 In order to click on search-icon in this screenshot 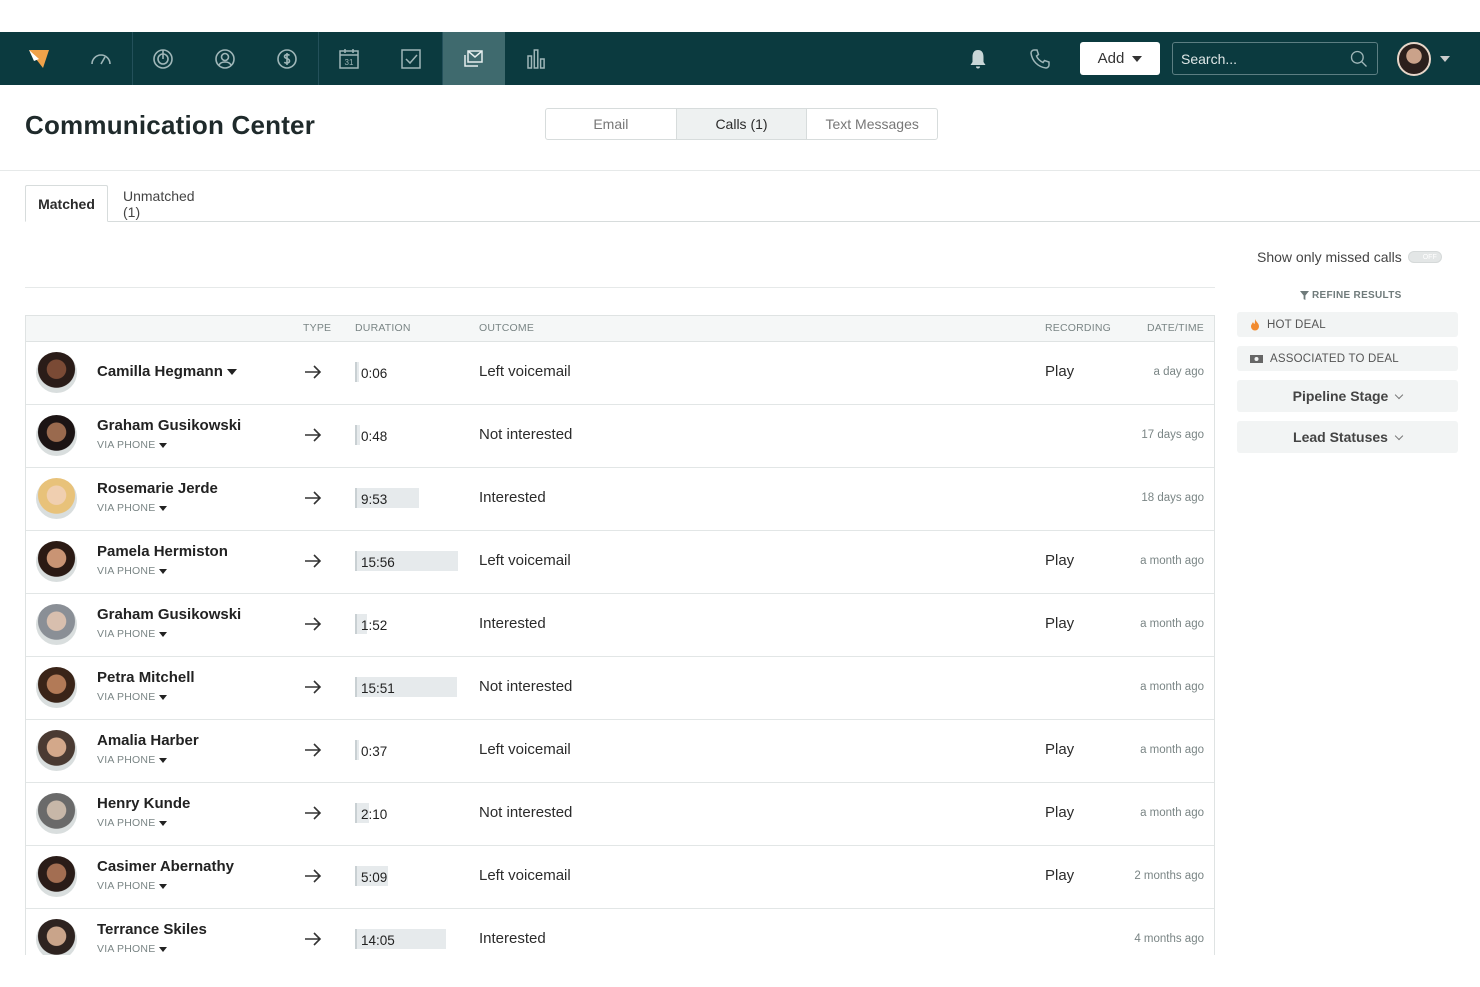, I will do `click(1359, 59)`.